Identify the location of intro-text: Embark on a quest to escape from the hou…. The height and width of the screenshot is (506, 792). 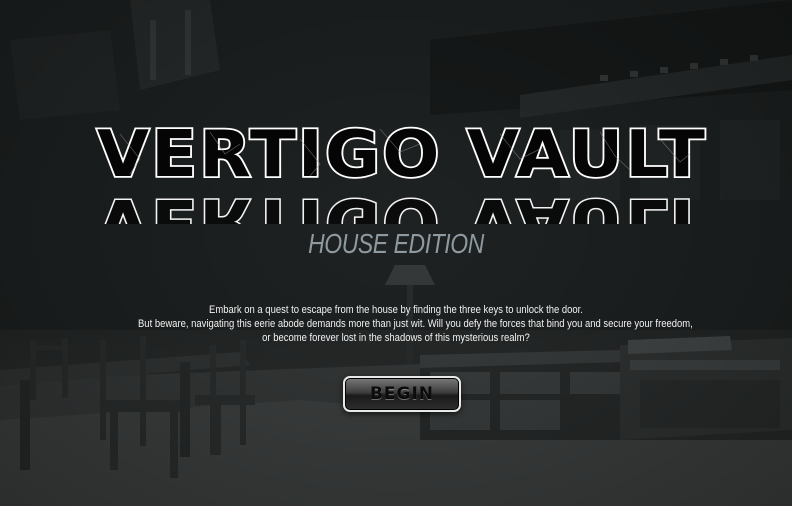
(415, 324).